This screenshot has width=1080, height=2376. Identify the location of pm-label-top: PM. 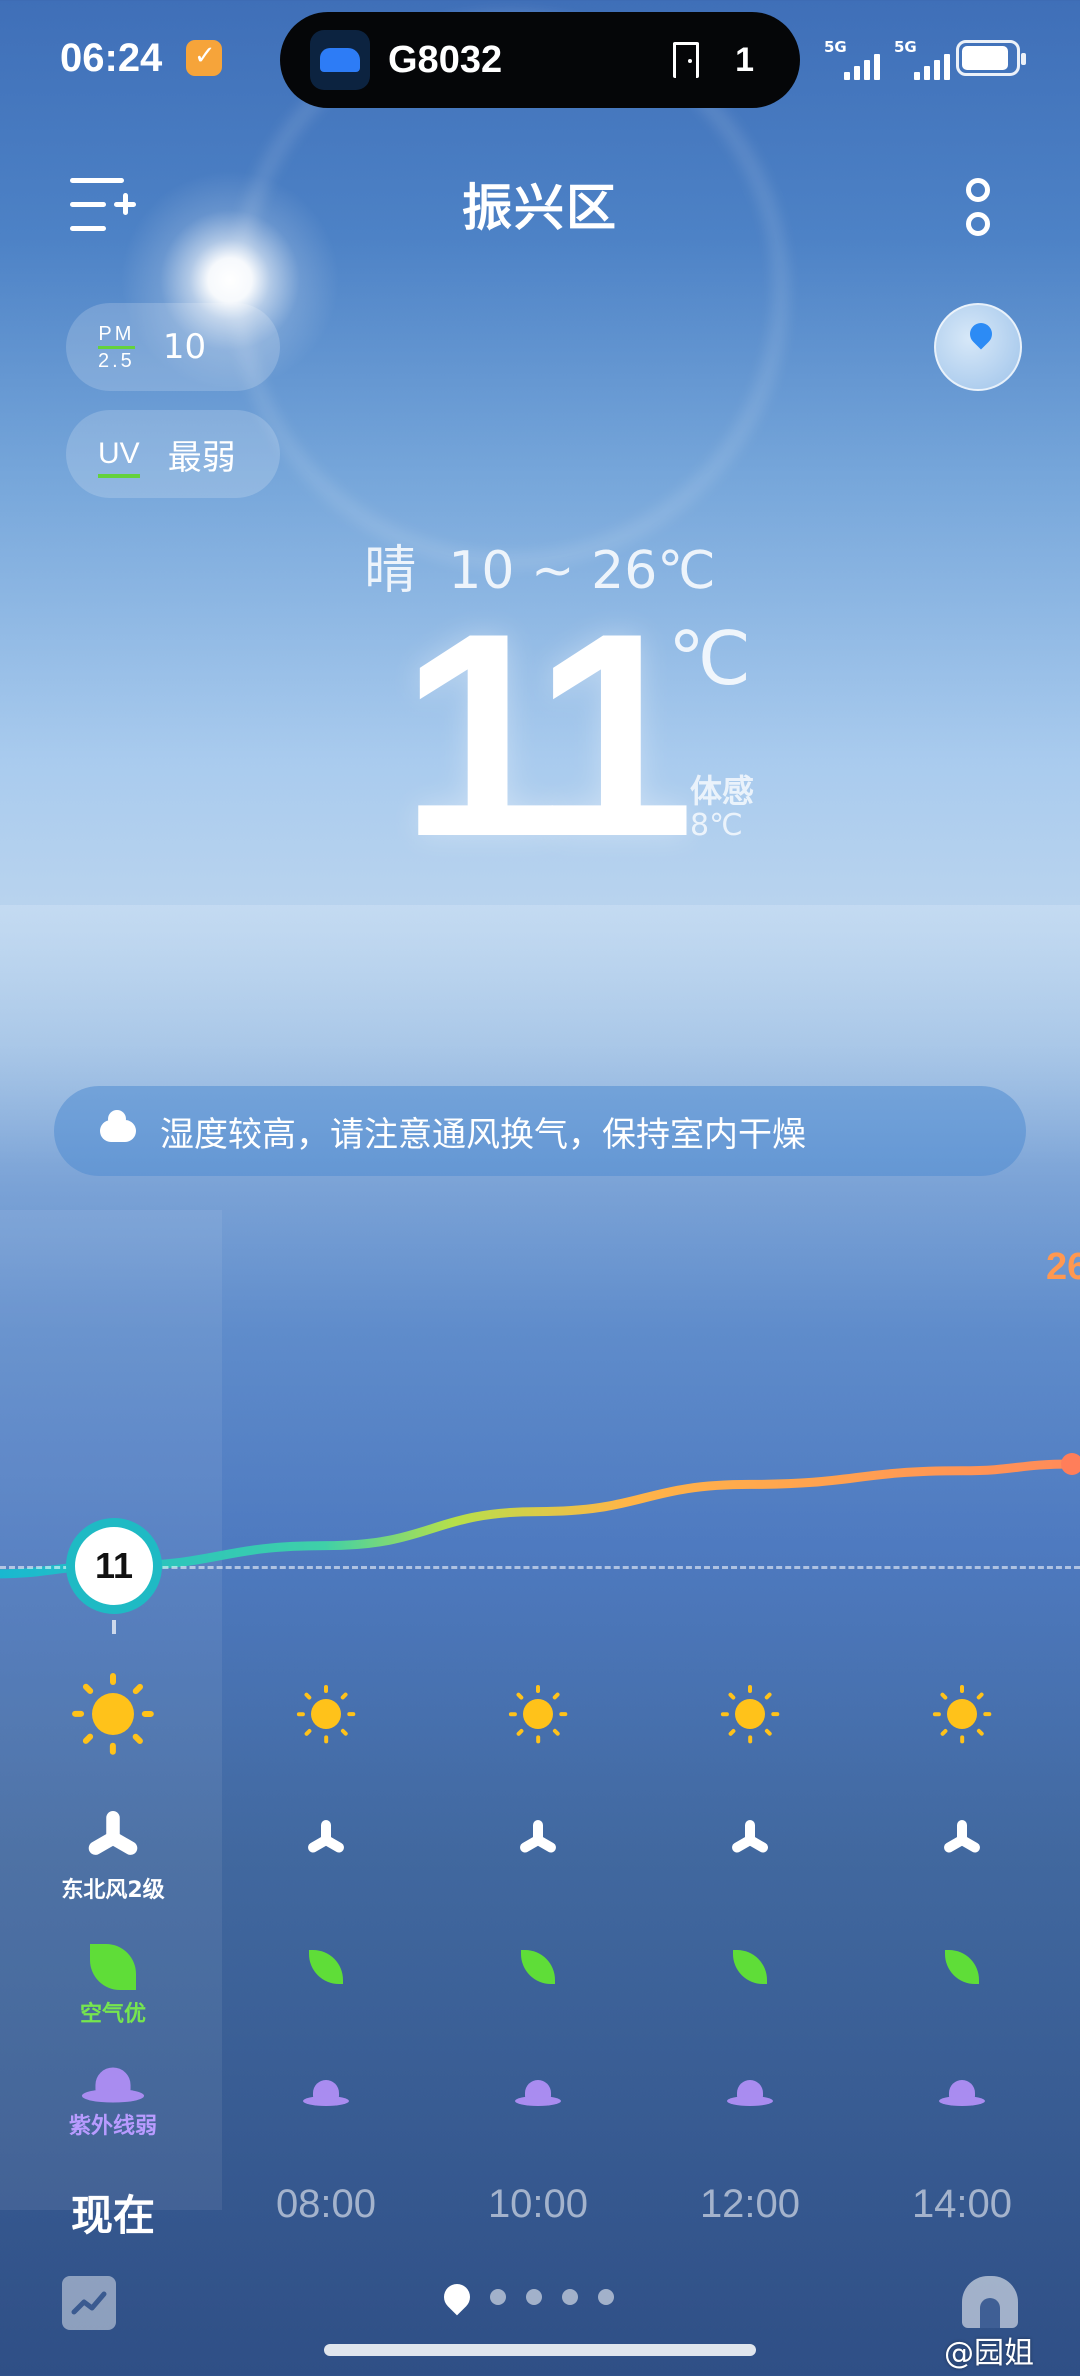
(116, 336).